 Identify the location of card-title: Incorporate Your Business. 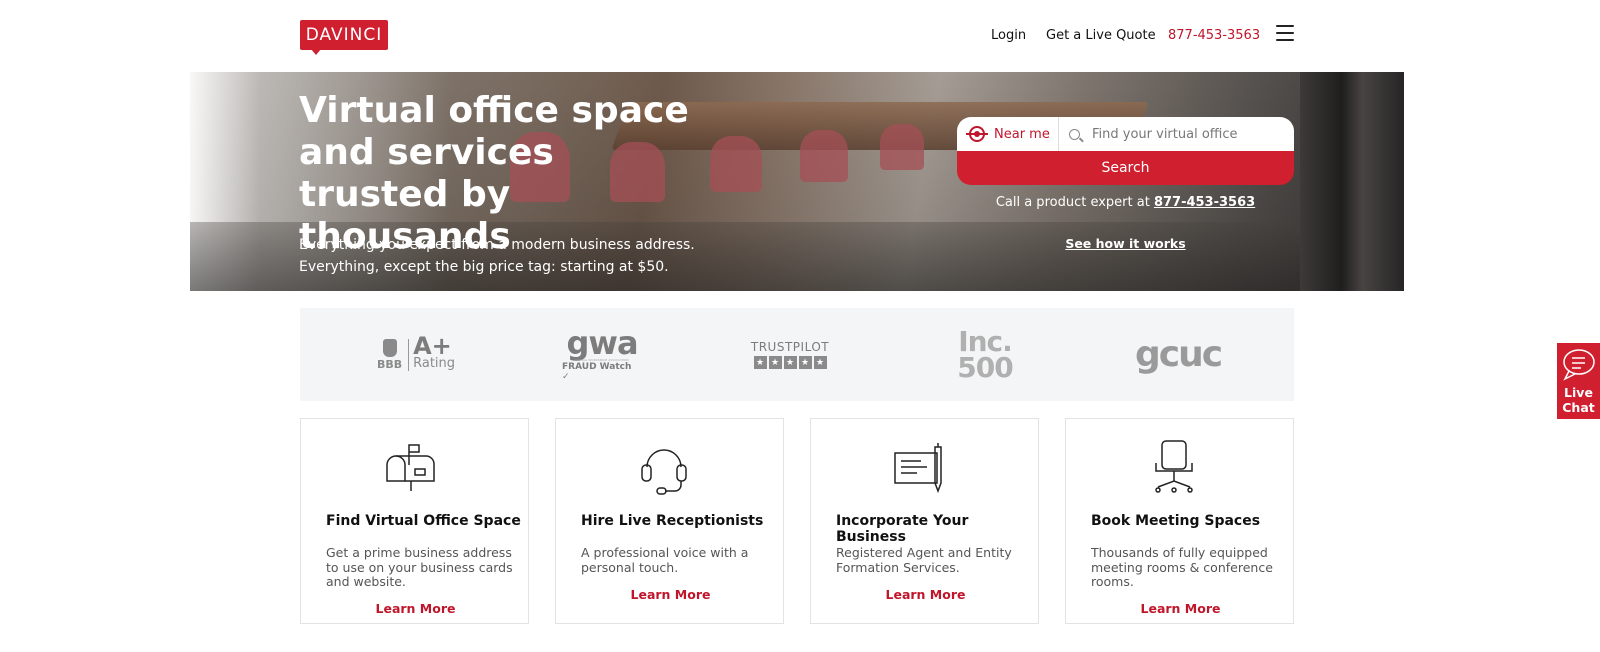
(902, 529).